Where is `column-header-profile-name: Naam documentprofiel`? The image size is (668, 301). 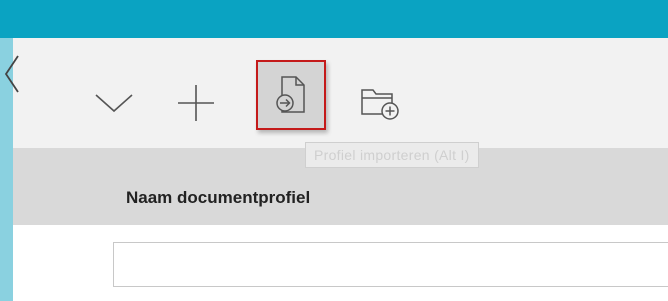
column-header-profile-name: Naam documentprofiel is located at coordinates (218, 198).